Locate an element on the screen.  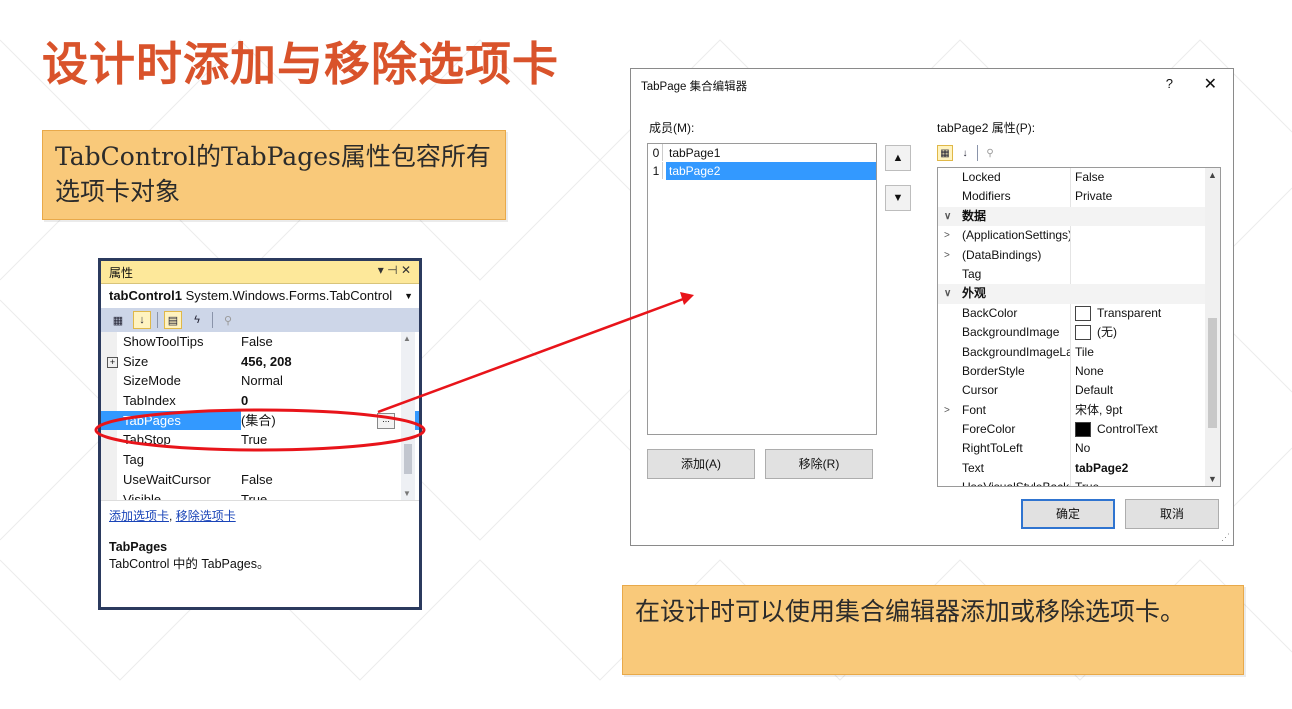
remove-button: 移除(R) is located at coordinates (819, 464).